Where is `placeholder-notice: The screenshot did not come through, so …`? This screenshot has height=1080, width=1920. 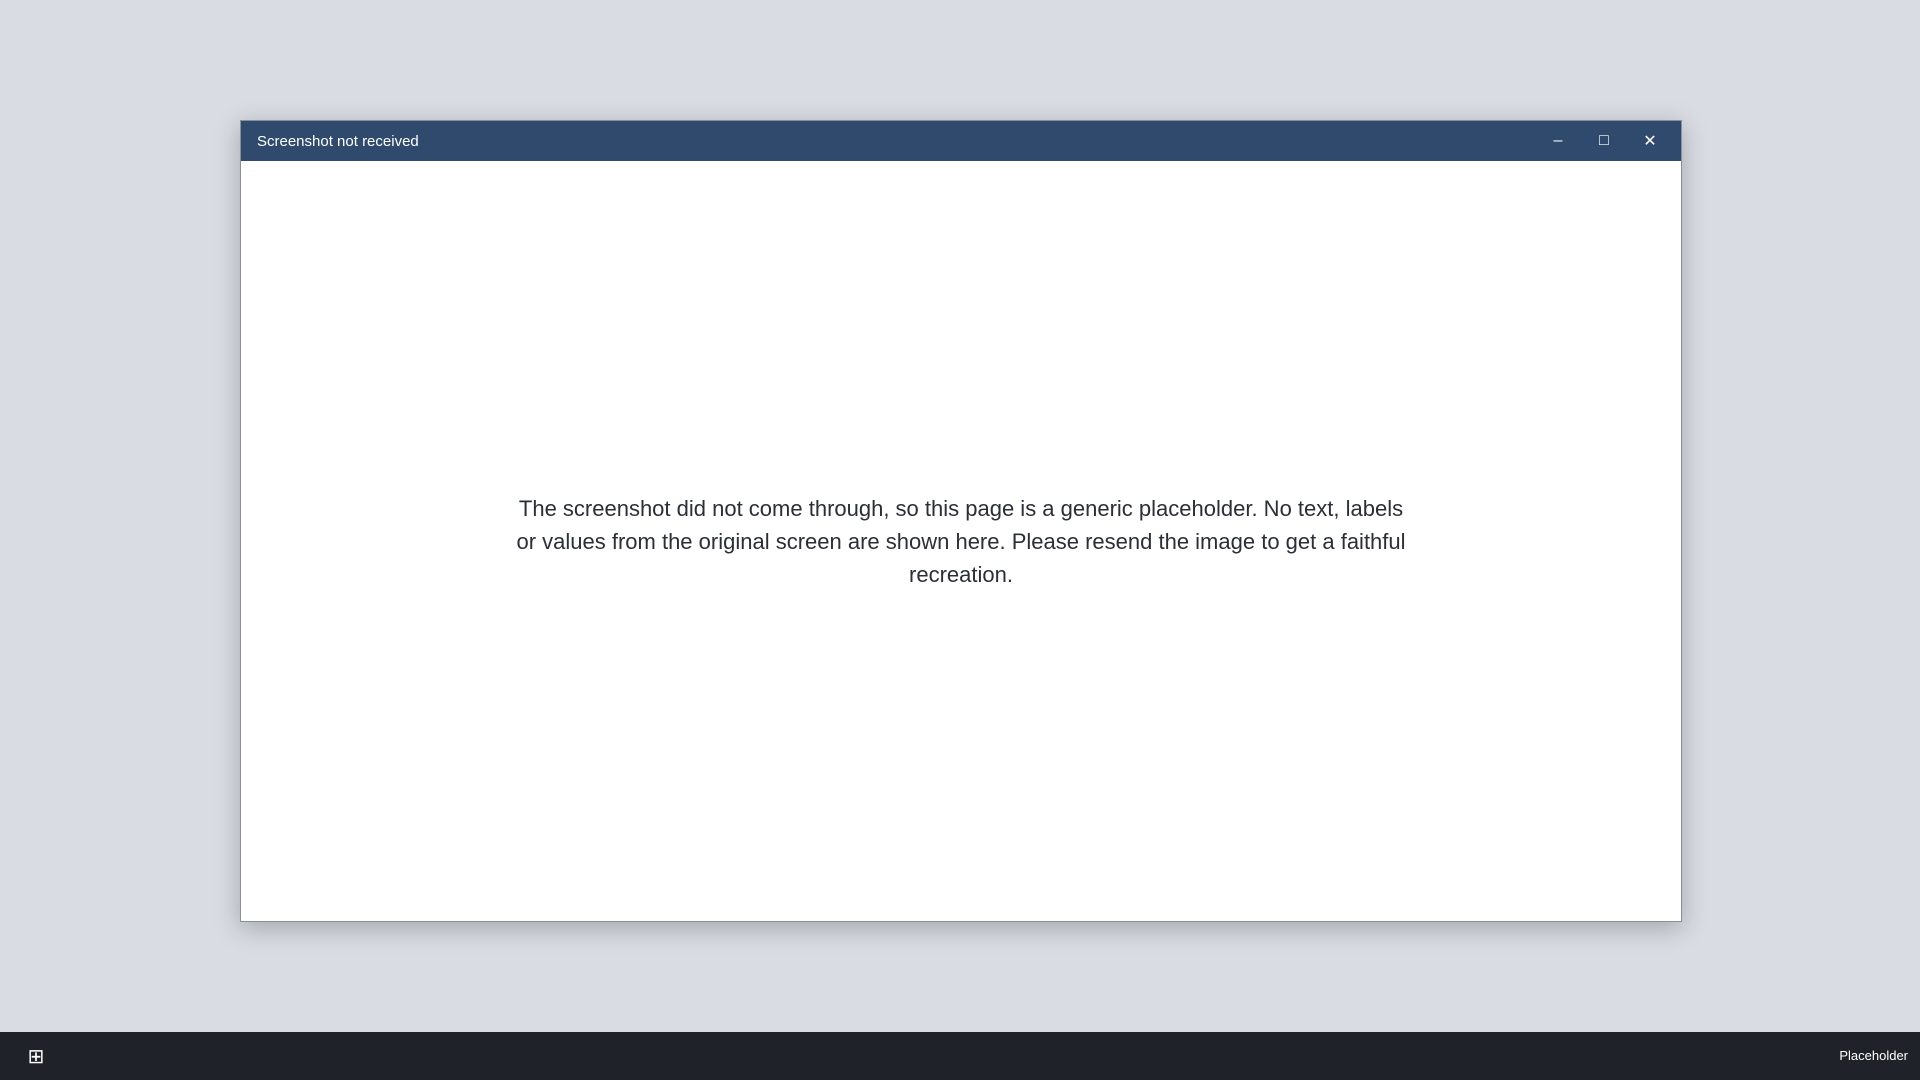 placeholder-notice: The screenshot did not come through, so … is located at coordinates (961, 541).